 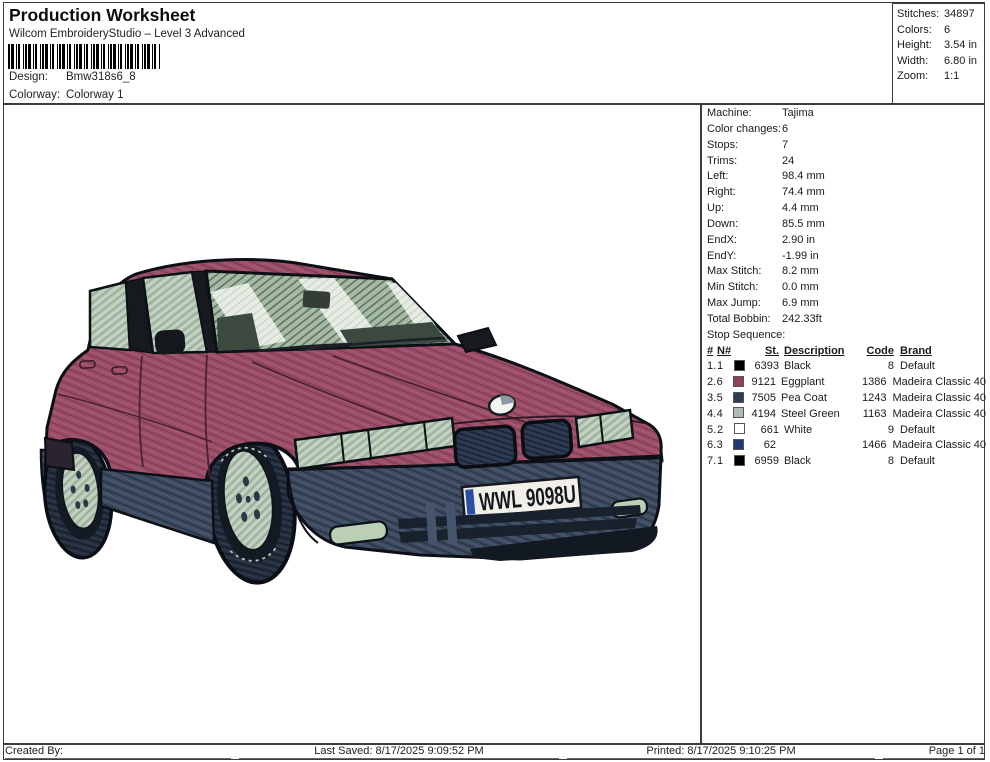 What do you see at coordinates (157, 506) in the screenshot?
I see `rocker-sill` at bounding box center [157, 506].